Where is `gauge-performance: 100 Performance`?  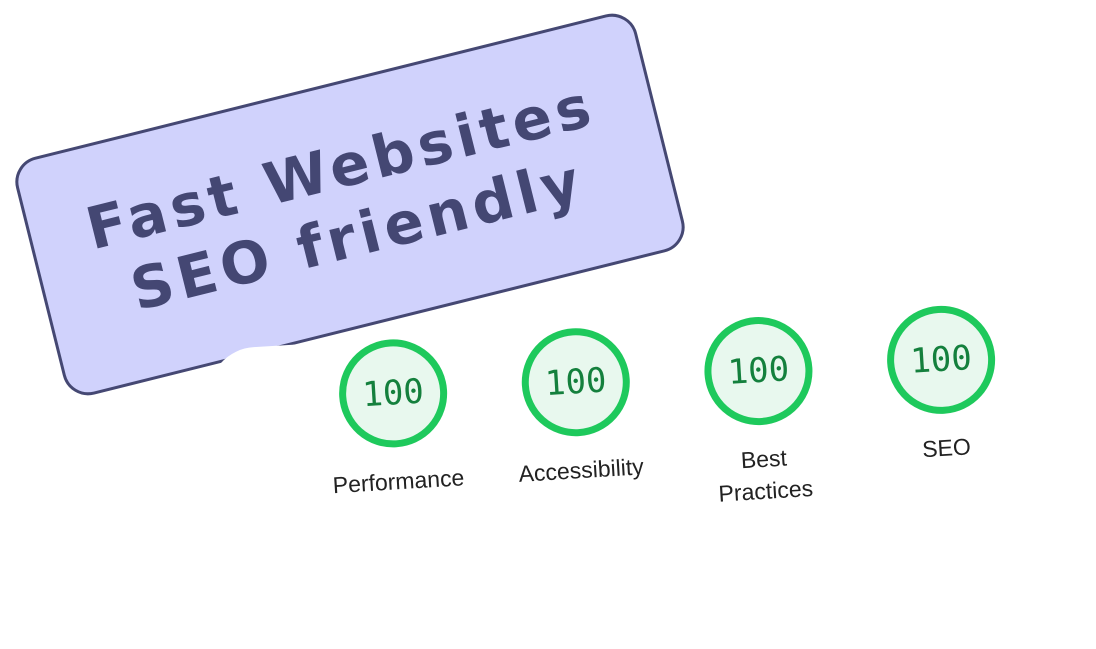
gauge-performance: 100 Performance is located at coordinates (394, 418).